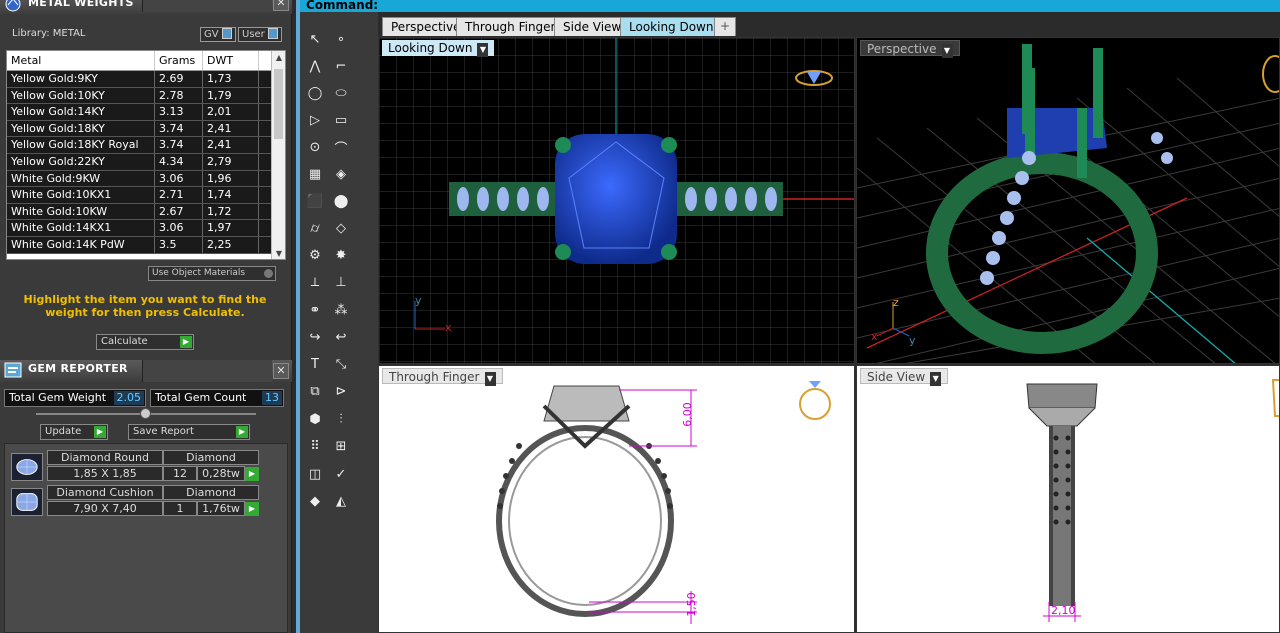 Image resolution: width=1280 pixels, height=633 pixels. What do you see at coordinates (790, 6) in the screenshot?
I see `command-bar: Command:` at bounding box center [790, 6].